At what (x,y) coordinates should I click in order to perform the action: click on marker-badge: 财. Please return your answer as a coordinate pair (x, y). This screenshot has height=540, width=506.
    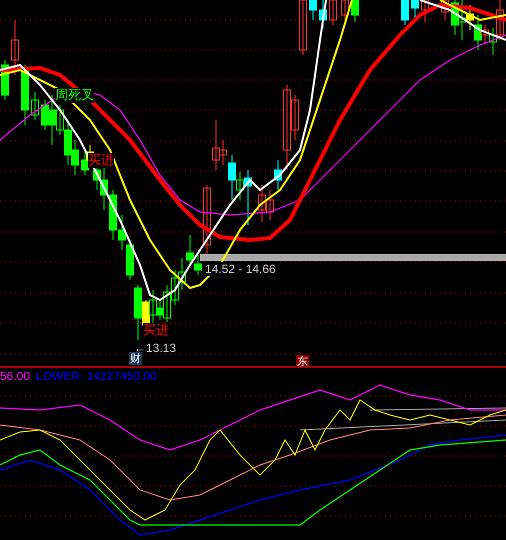
    Looking at the image, I should click on (135, 358).